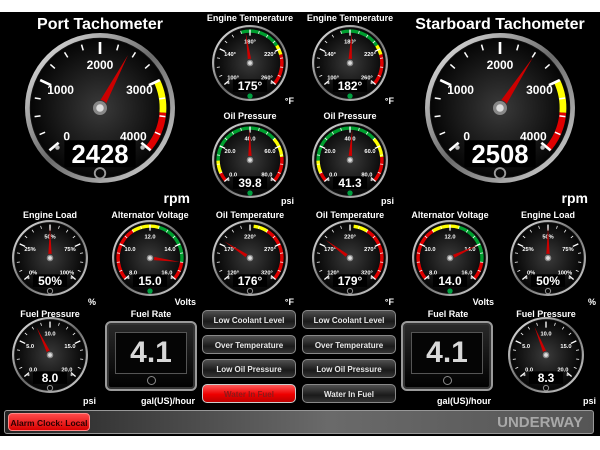  What do you see at coordinates (350, 63) in the screenshot?
I see `starboard-engine-temperature-gauge: 100°140°180°220°260°182°` at bounding box center [350, 63].